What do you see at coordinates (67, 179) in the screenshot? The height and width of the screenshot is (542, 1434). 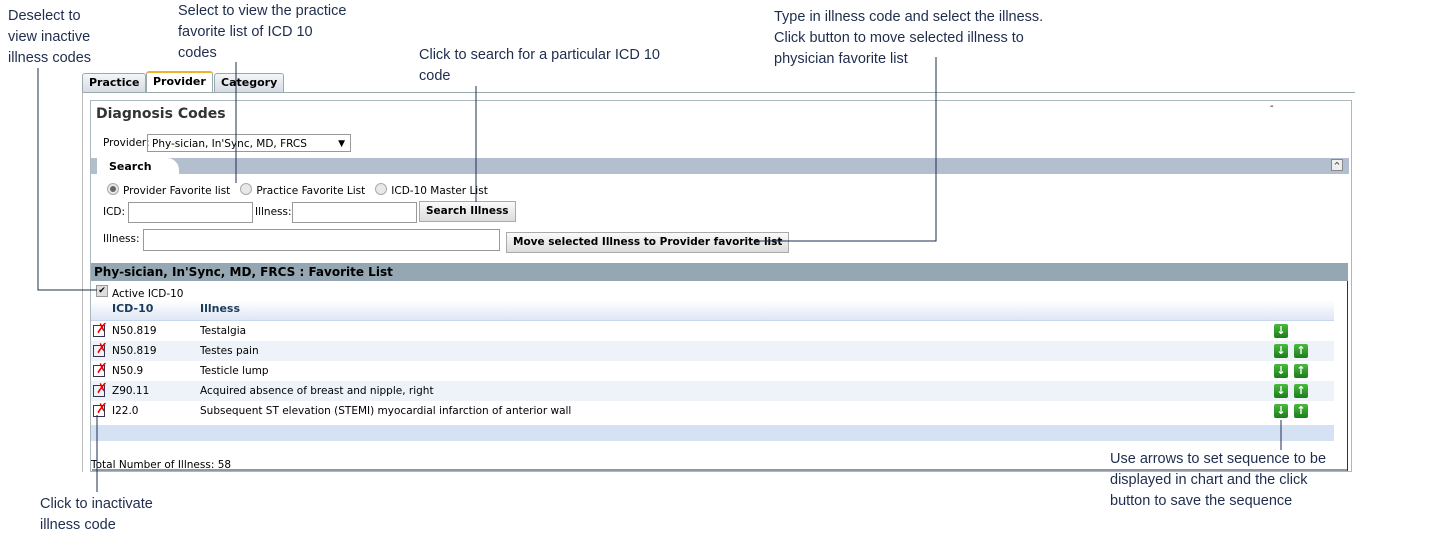 I see `leader-line-deselect` at bounding box center [67, 179].